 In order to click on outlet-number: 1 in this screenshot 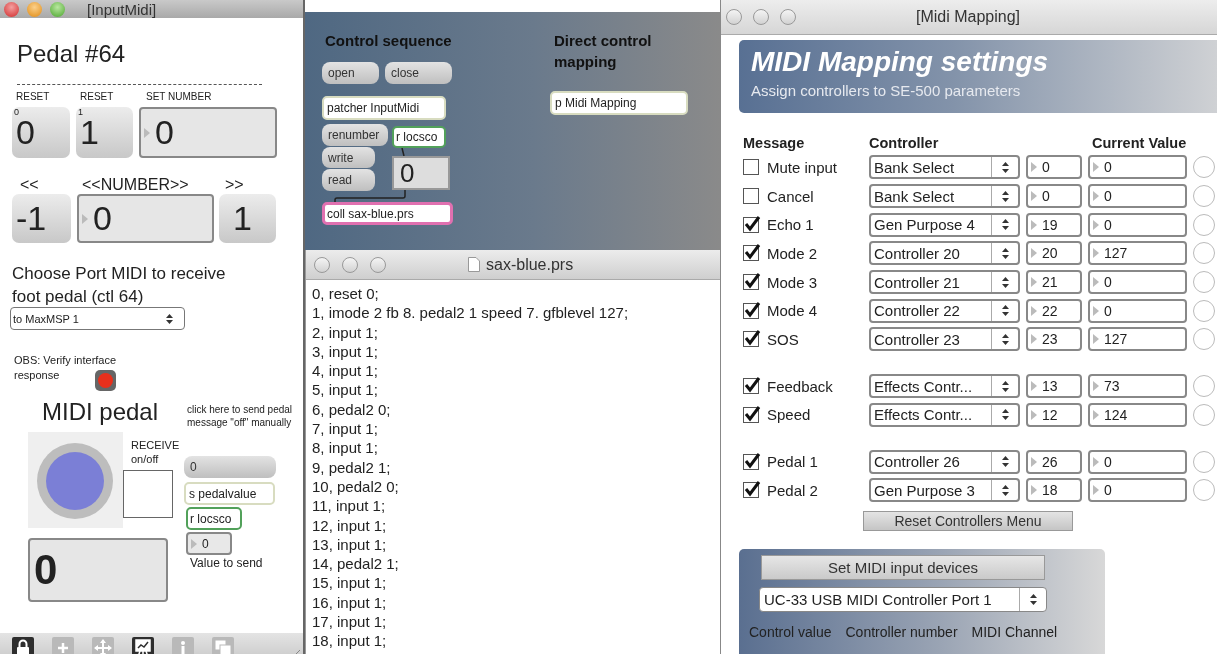, I will do `click(80, 112)`.